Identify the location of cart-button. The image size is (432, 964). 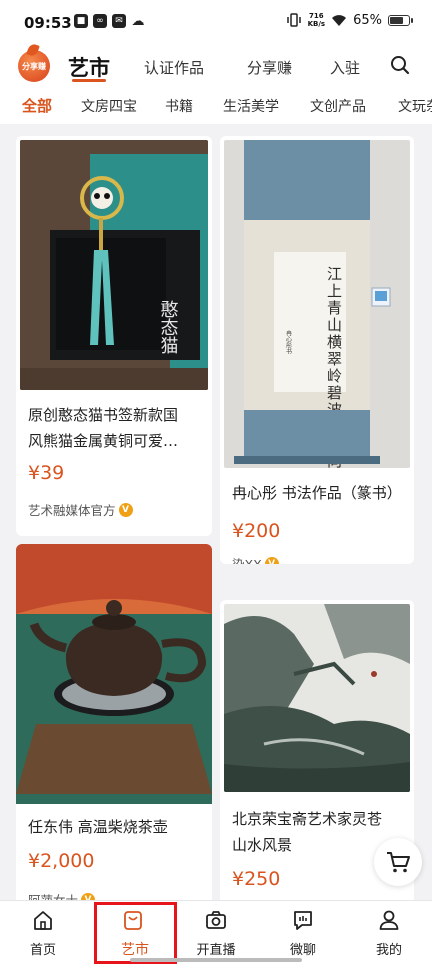
(398, 862).